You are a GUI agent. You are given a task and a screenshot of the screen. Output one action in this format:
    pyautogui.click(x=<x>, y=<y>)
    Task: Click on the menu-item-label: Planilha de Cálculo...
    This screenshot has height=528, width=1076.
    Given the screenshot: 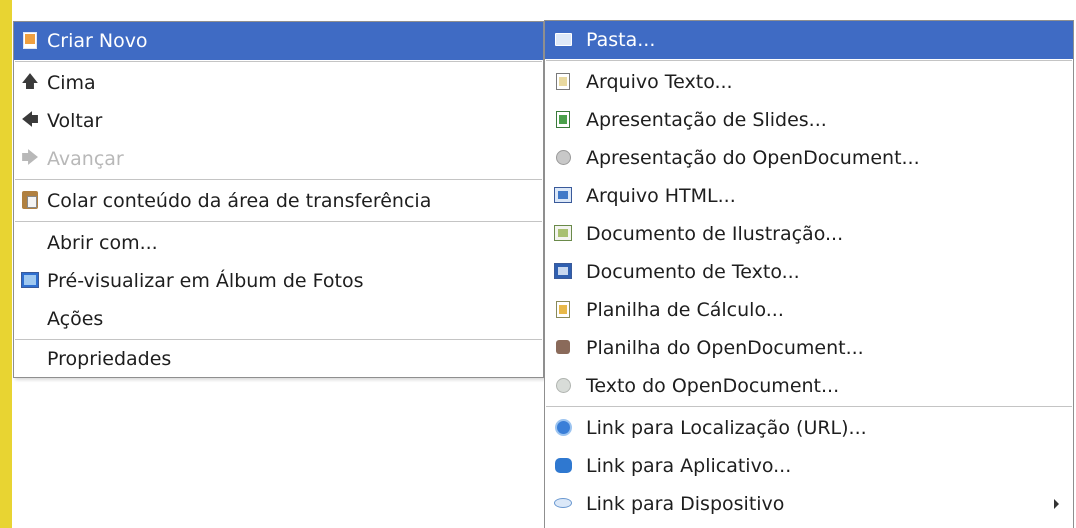 What is the action you would take?
    pyautogui.click(x=685, y=310)
    